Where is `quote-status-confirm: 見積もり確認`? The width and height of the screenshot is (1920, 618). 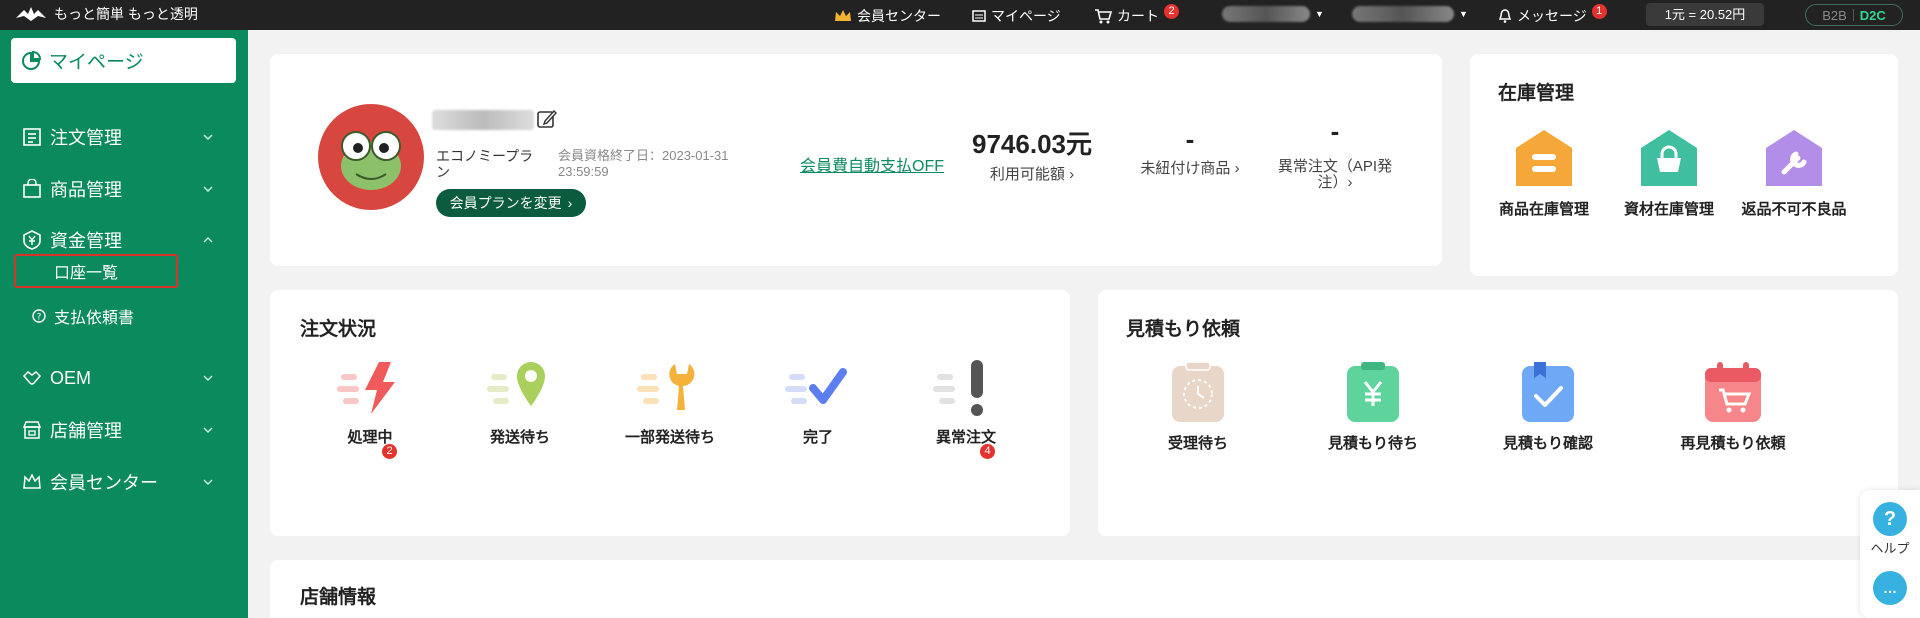 quote-status-confirm: 見積もり確認 is located at coordinates (1548, 406).